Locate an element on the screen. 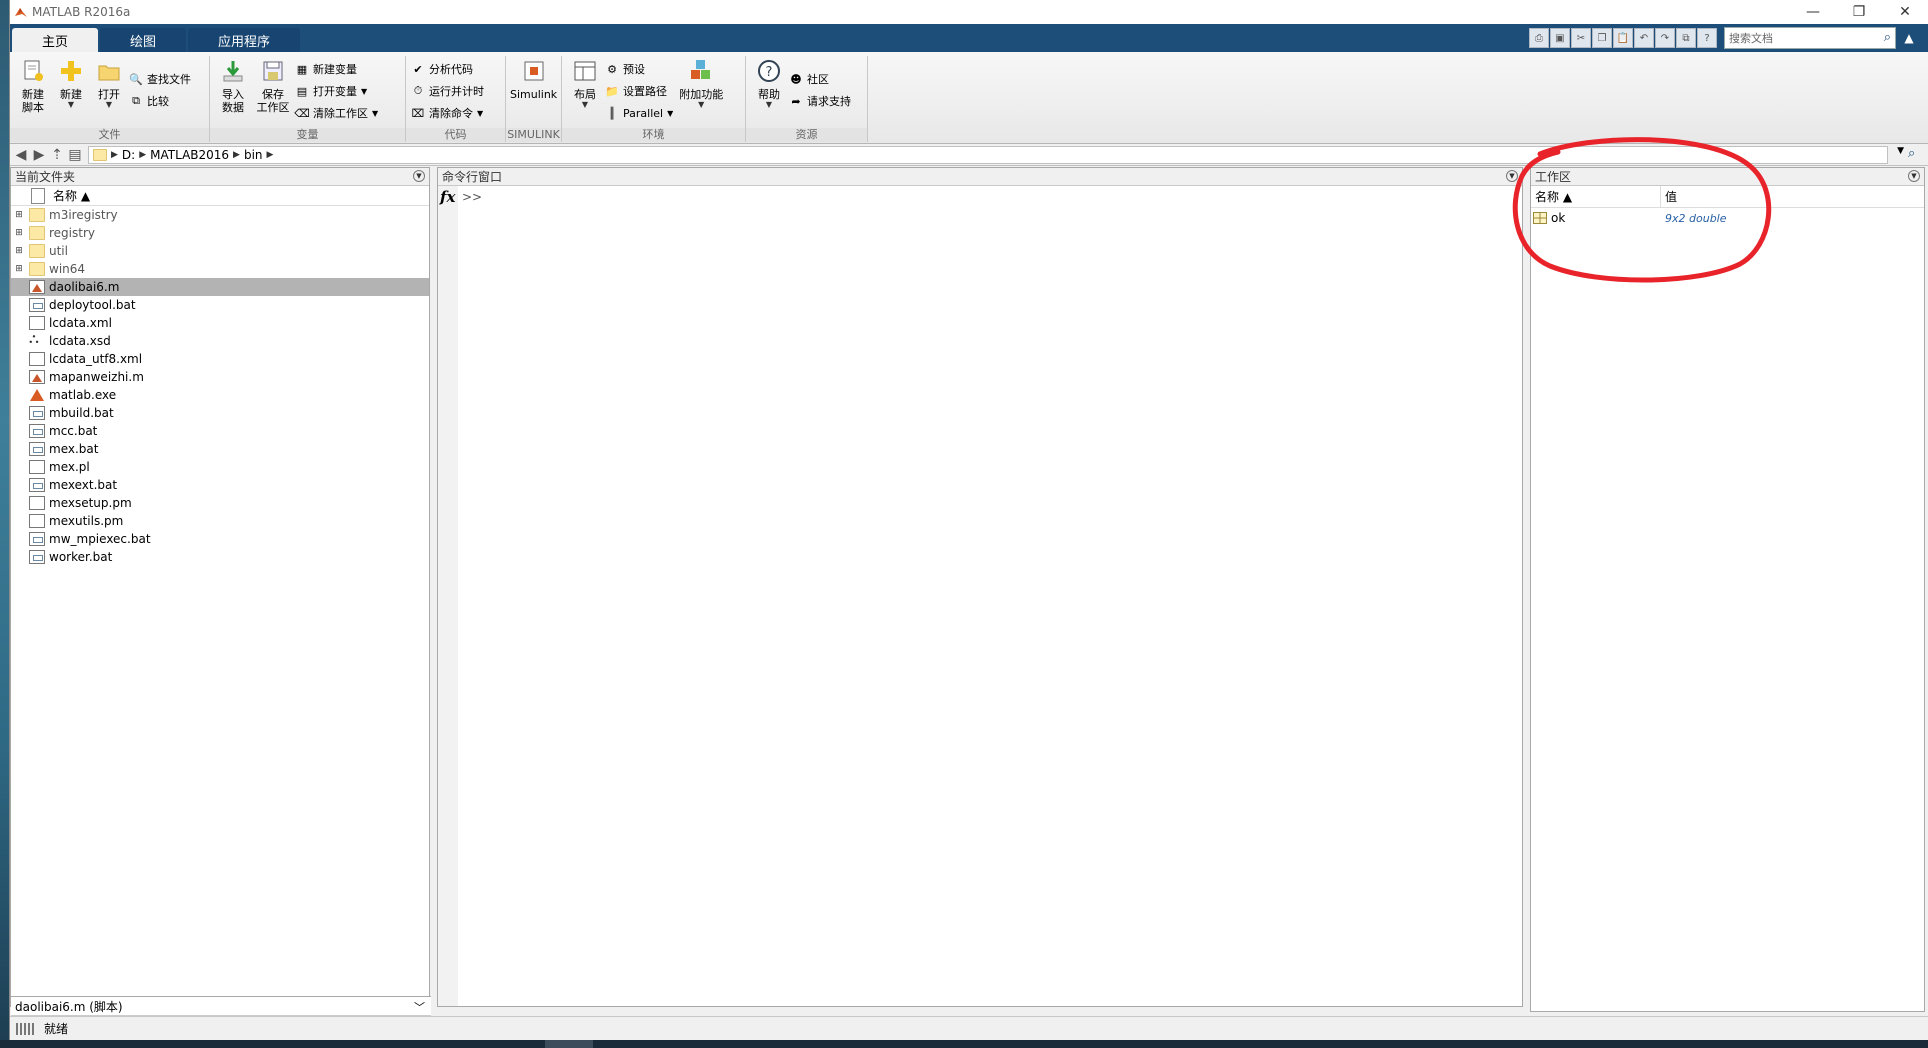  file-row: lcdata_utf8.xml is located at coordinates (220, 359).